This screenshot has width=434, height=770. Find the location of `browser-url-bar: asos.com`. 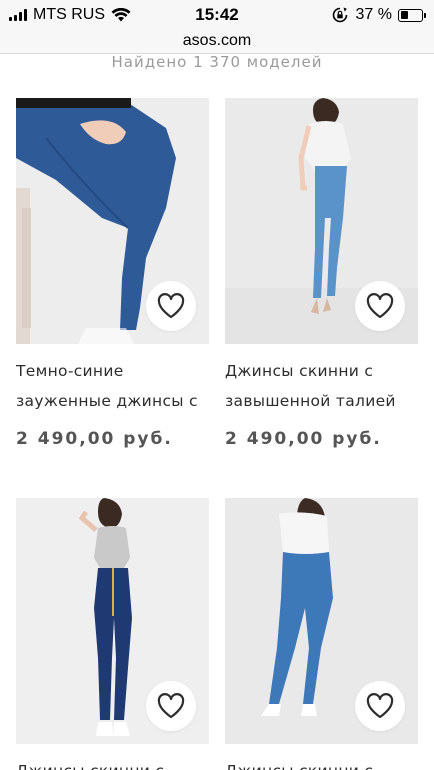

browser-url-bar: asos.com is located at coordinates (217, 42).